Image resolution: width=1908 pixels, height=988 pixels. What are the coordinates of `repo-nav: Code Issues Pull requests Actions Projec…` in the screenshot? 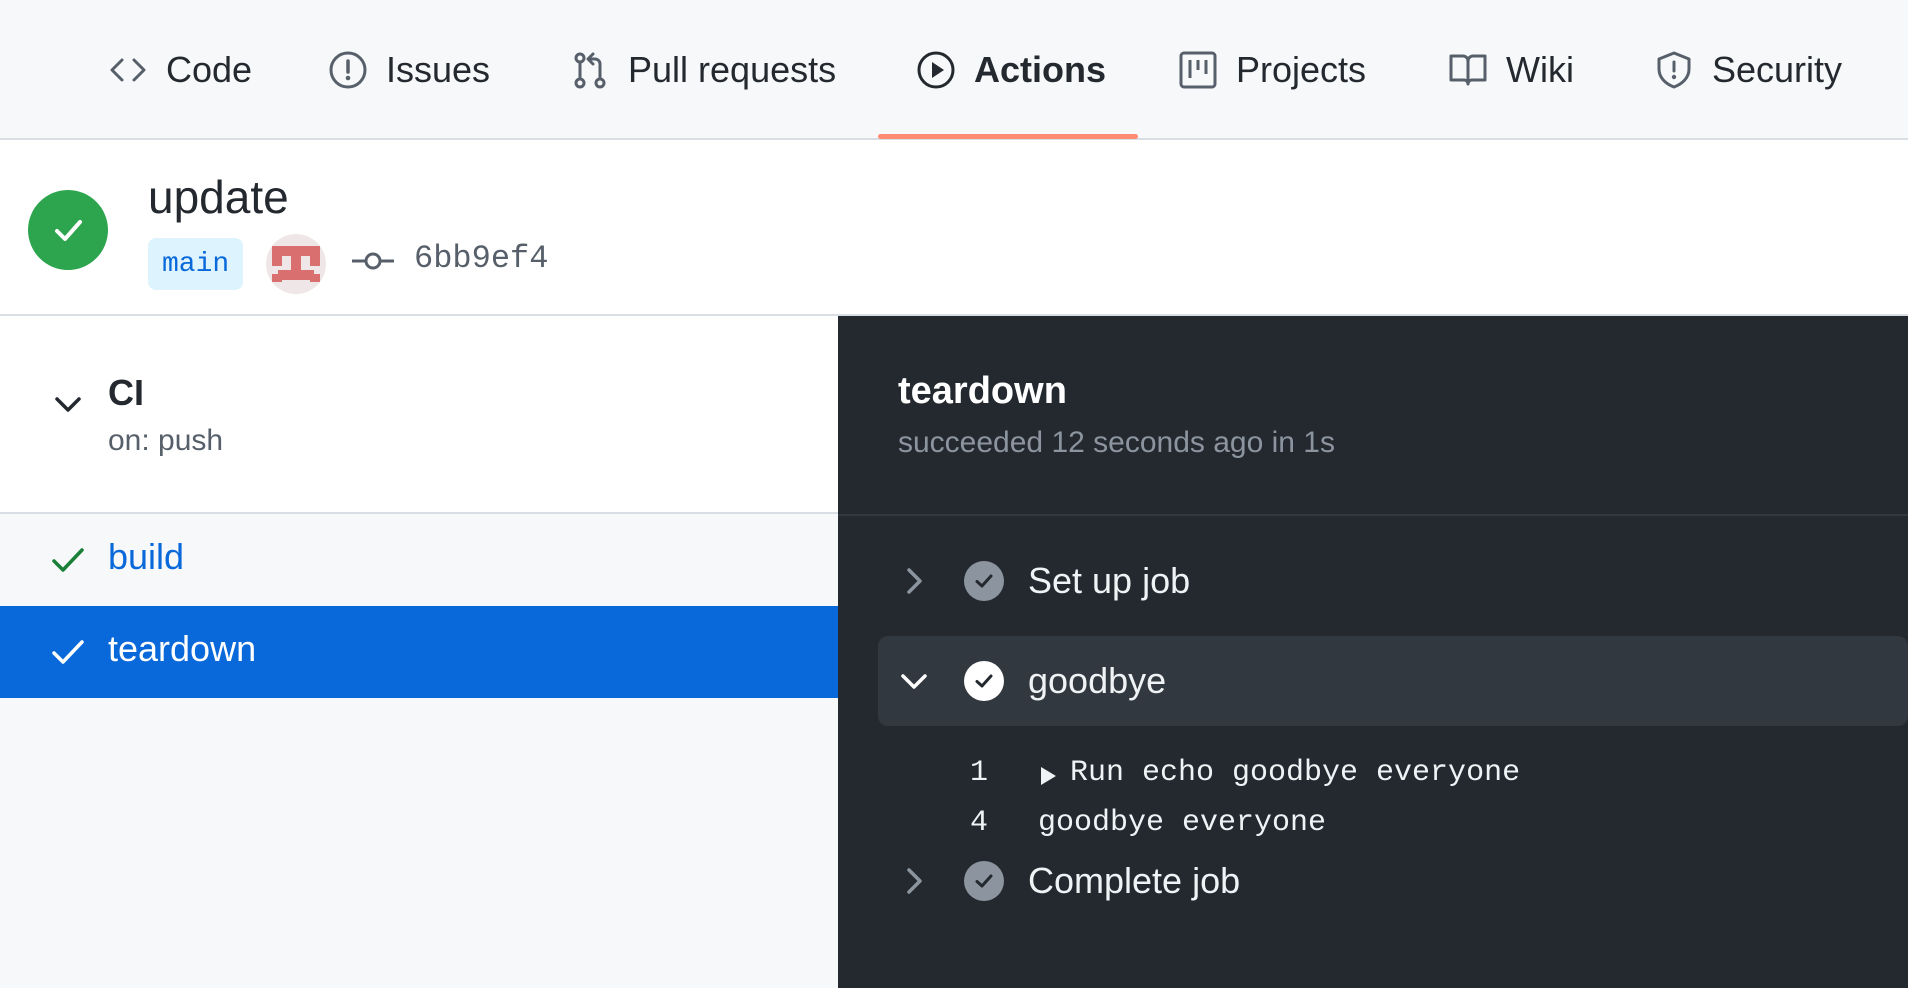 It's located at (954, 70).